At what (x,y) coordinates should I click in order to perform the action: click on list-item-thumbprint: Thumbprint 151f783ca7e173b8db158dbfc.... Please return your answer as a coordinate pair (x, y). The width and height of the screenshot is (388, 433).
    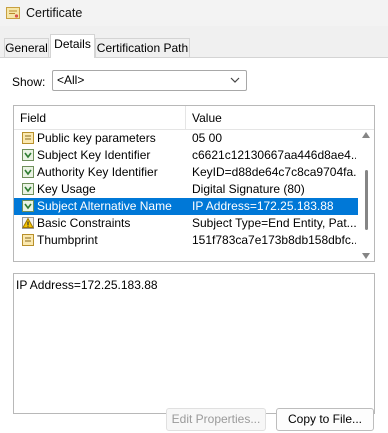
    Looking at the image, I should click on (186, 240).